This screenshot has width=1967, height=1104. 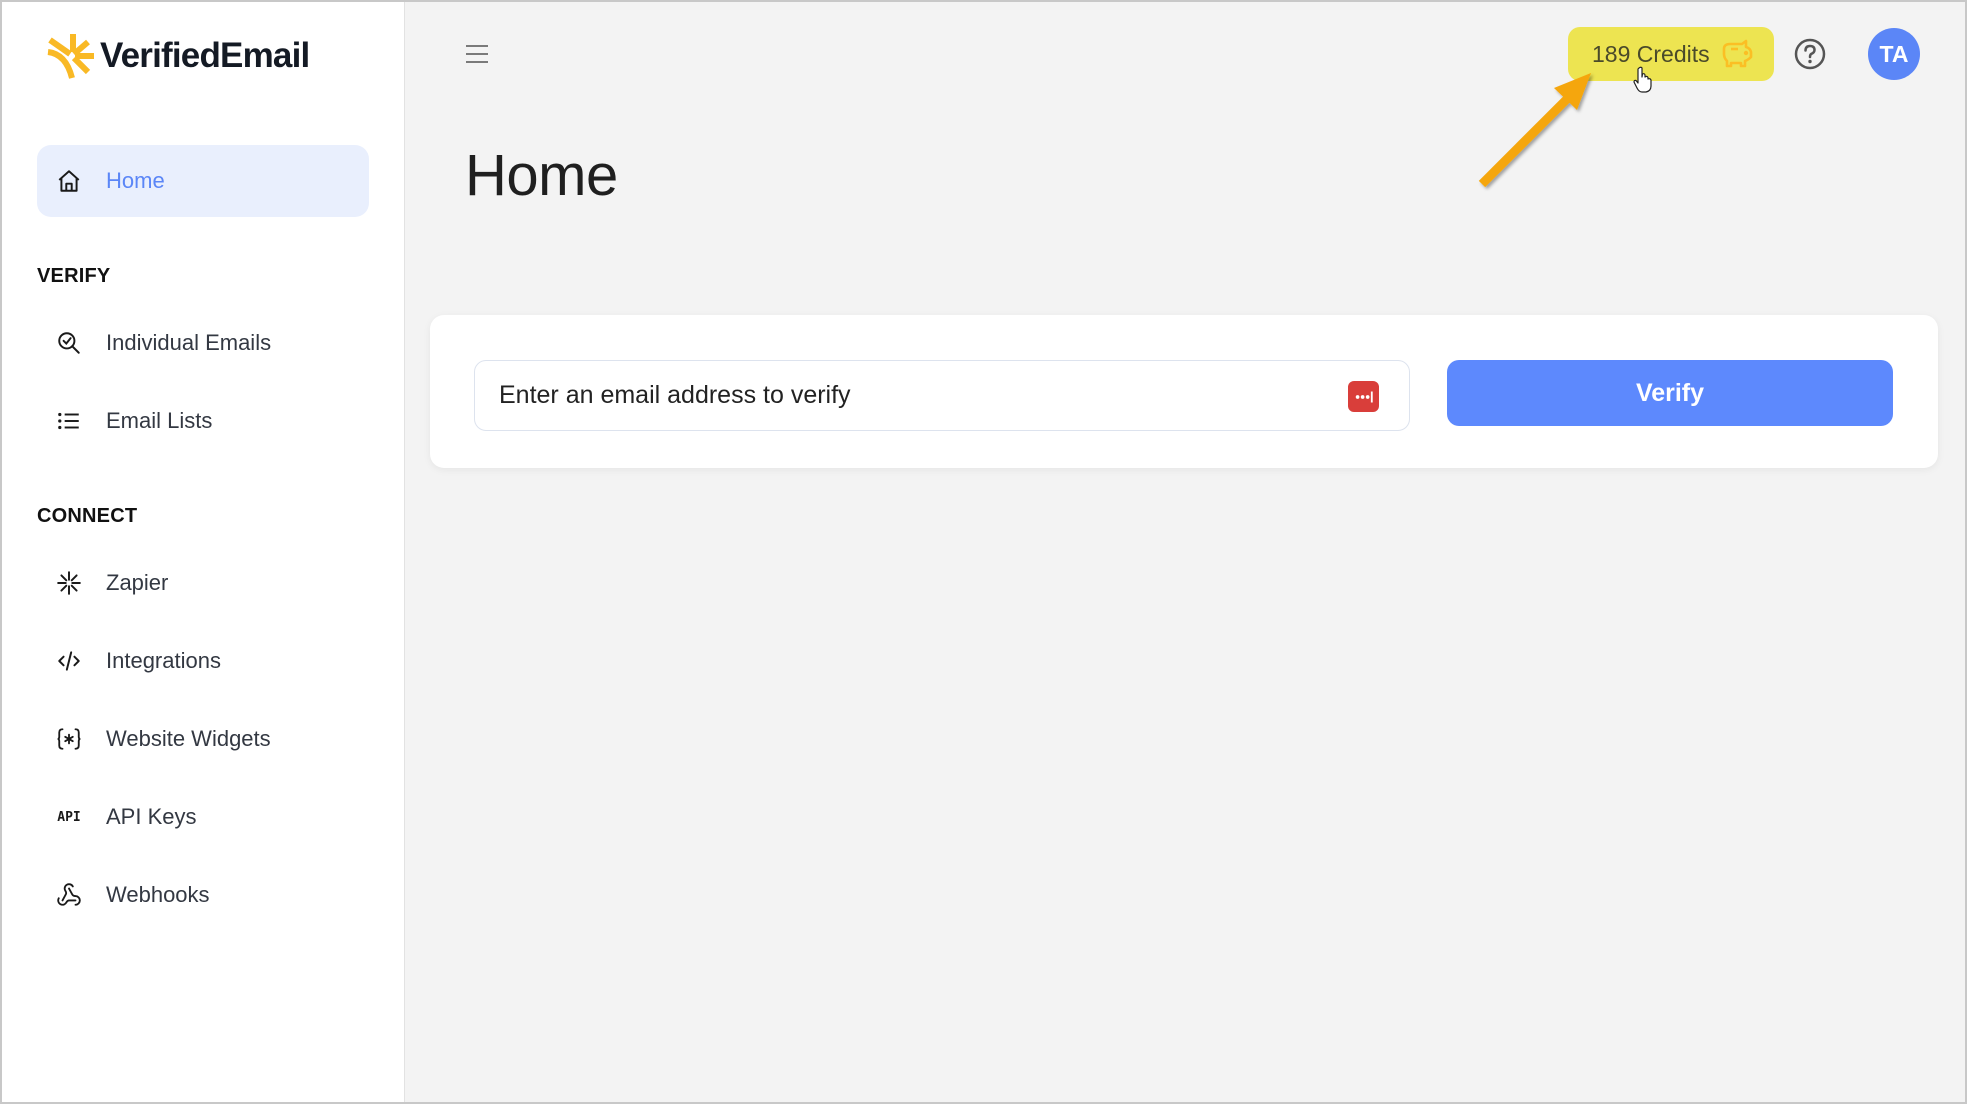 I want to click on webhook-icon, so click(x=69, y=895).